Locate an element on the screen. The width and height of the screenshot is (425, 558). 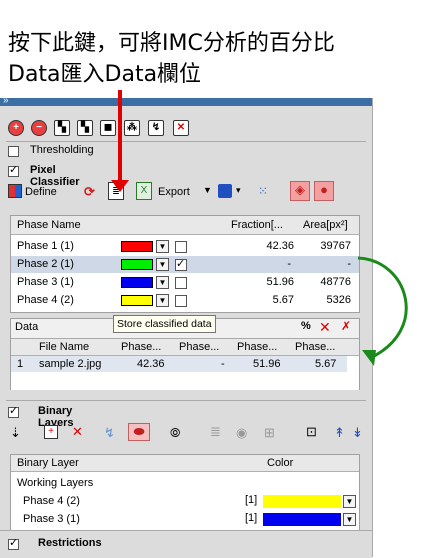
data-row-value-1: 42.36 is located at coordinates (151, 364).